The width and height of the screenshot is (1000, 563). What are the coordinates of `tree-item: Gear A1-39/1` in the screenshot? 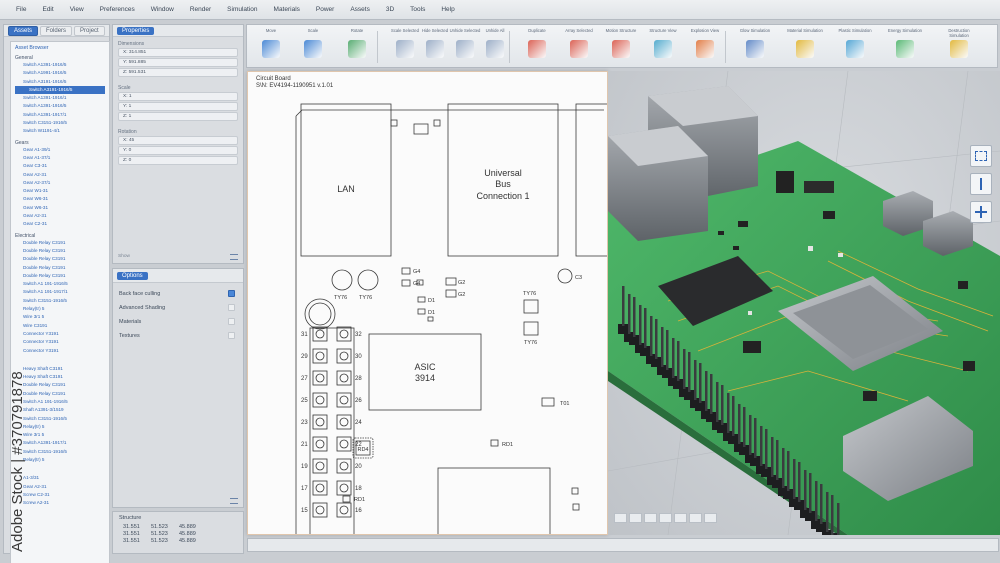 It's located at (60, 150).